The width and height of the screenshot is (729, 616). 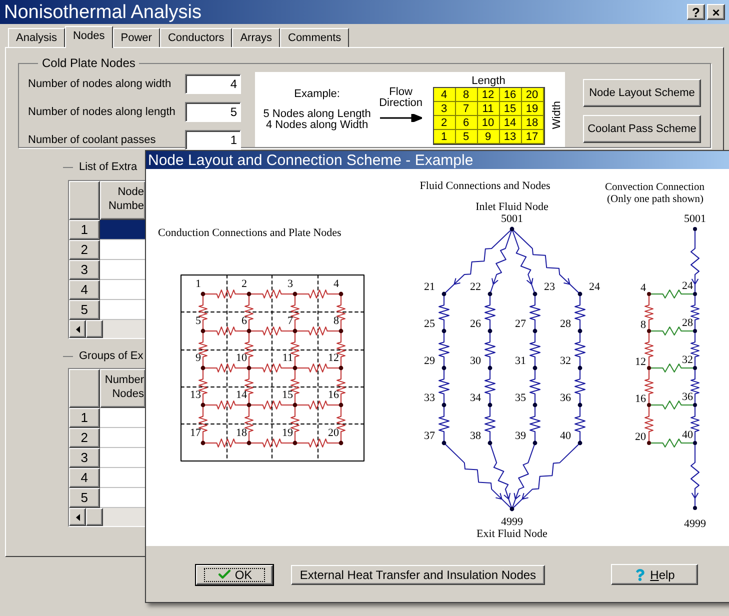 I want to click on diagram-title: Fluid Connections and Nodes, so click(x=485, y=186).